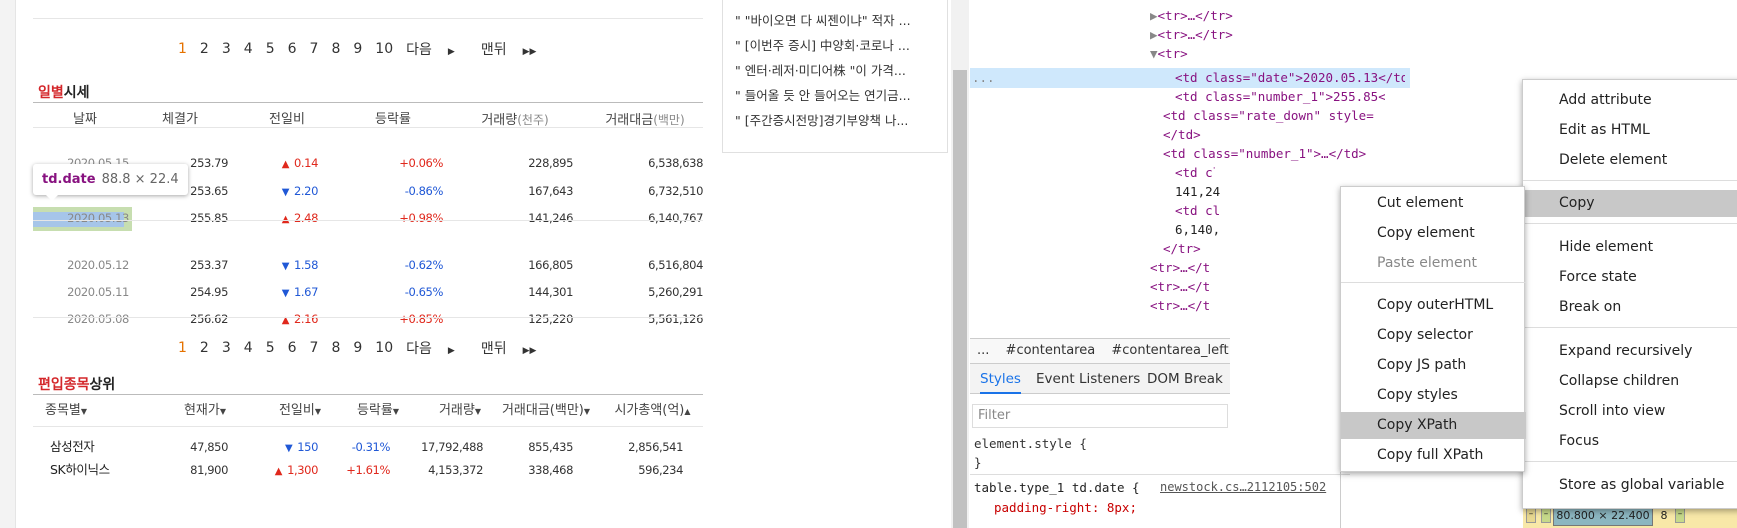 The width and height of the screenshot is (1737, 528). I want to click on style-property: padding-right: 8px;, so click(1065, 507).